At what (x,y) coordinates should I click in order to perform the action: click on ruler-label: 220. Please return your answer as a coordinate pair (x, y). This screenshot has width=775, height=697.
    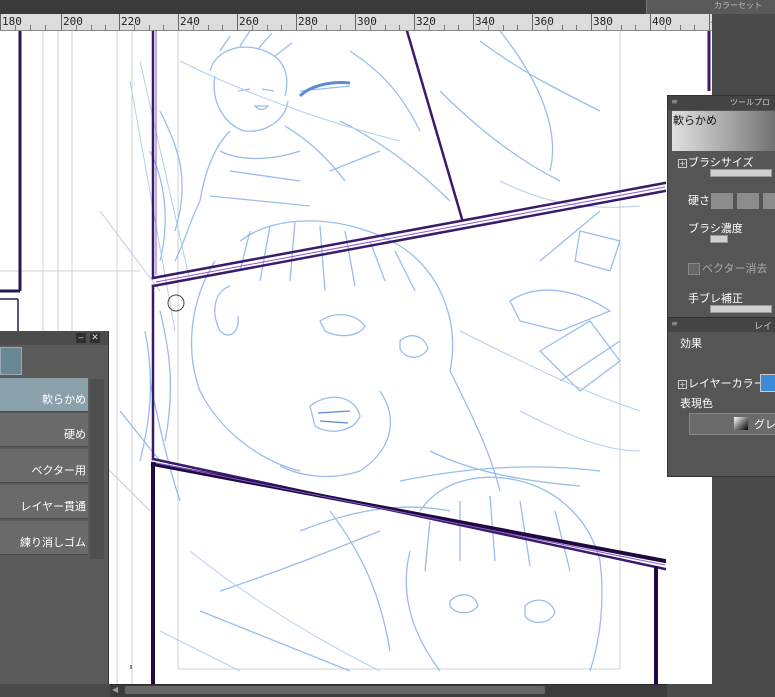
    Looking at the image, I should click on (131, 21).